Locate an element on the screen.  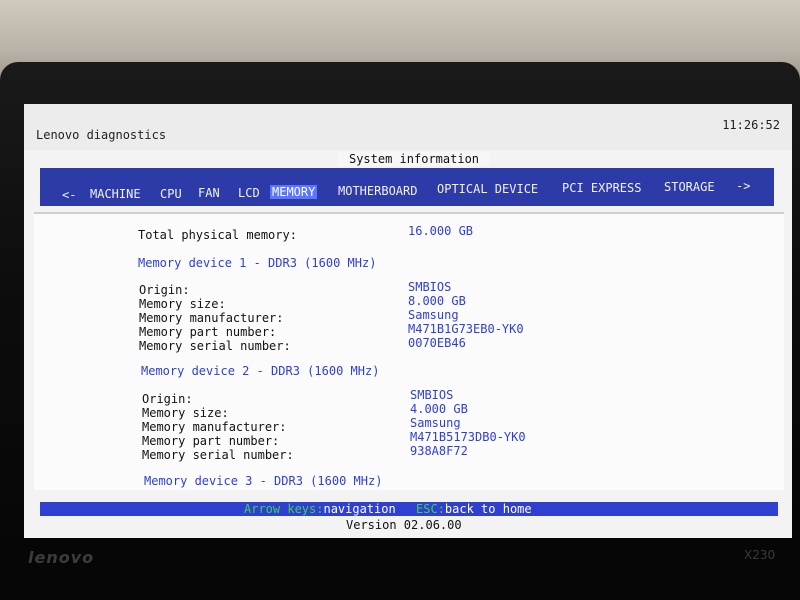
device-1-size-value: 8.000 GB is located at coordinates (437, 301).